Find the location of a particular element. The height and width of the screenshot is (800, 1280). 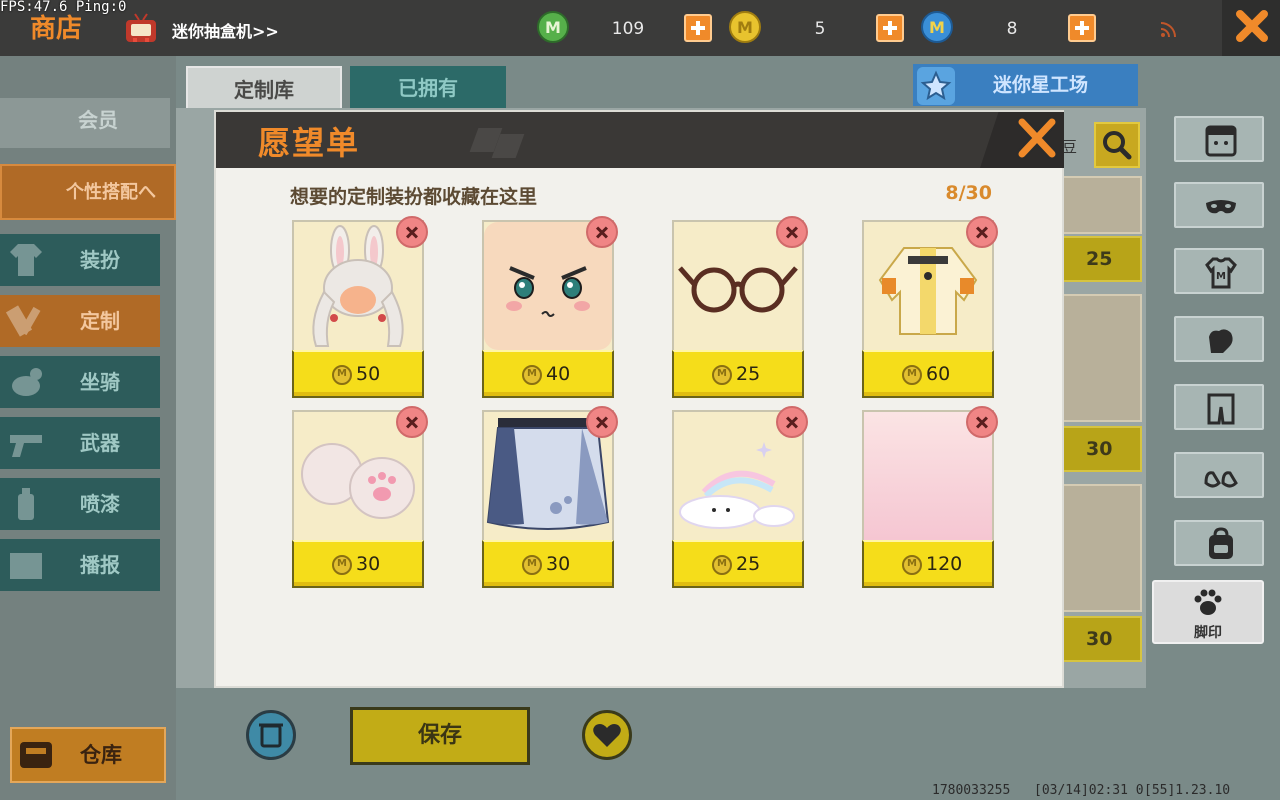

item-price: 50 is located at coordinates (368, 374).